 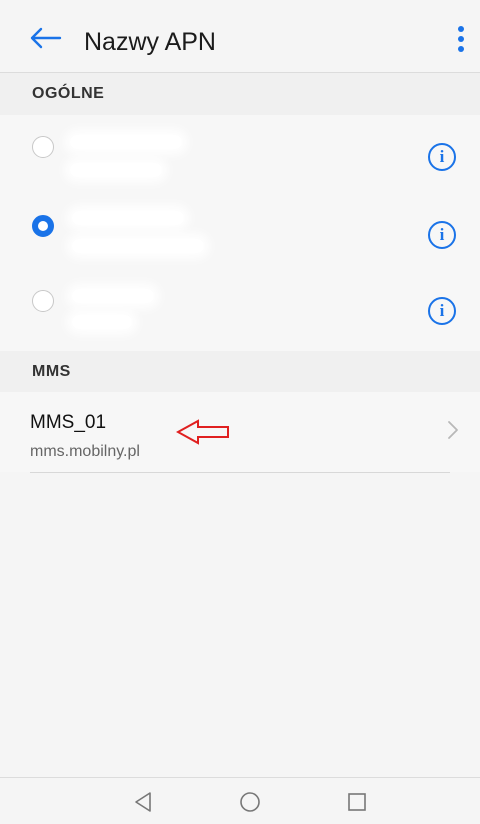 I want to click on nav-home-icon, so click(x=250, y=802).